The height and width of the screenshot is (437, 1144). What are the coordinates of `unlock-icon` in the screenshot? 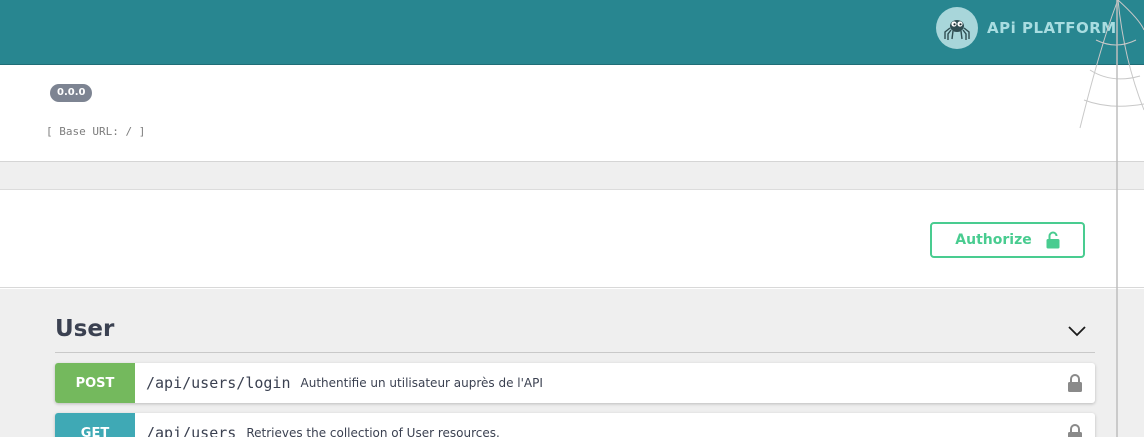 It's located at (1053, 240).